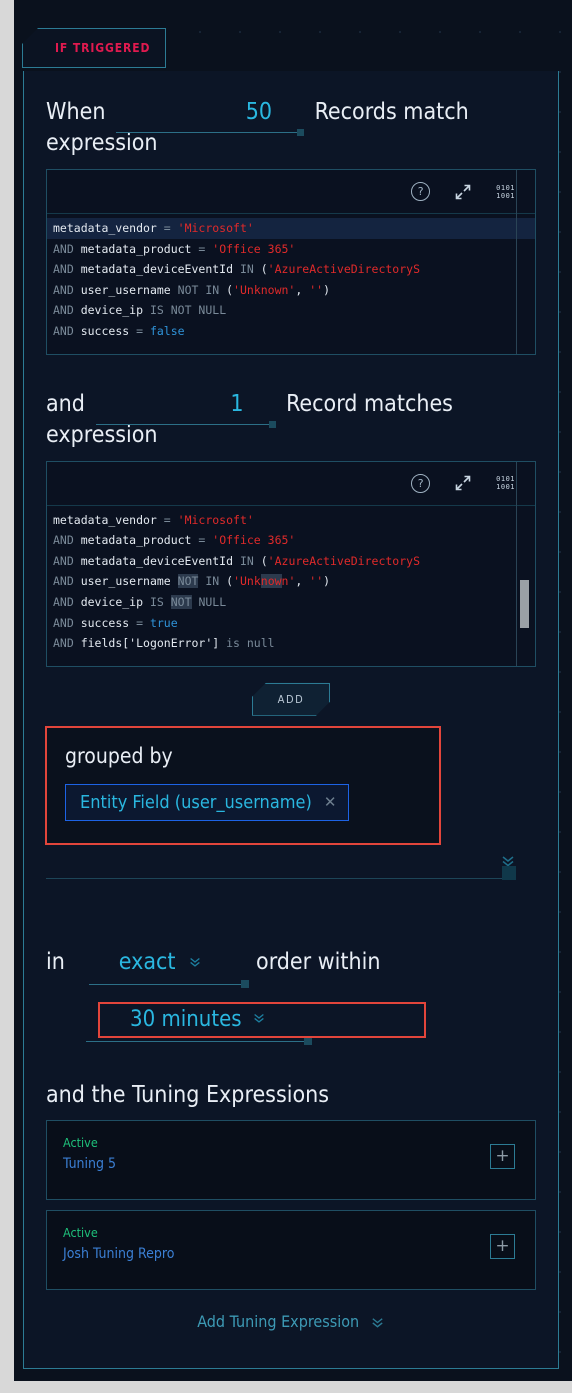  What do you see at coordinates (76, 112) in the screenshot?
I see `when-prefix-label: When` at bounding box center [76, 112].